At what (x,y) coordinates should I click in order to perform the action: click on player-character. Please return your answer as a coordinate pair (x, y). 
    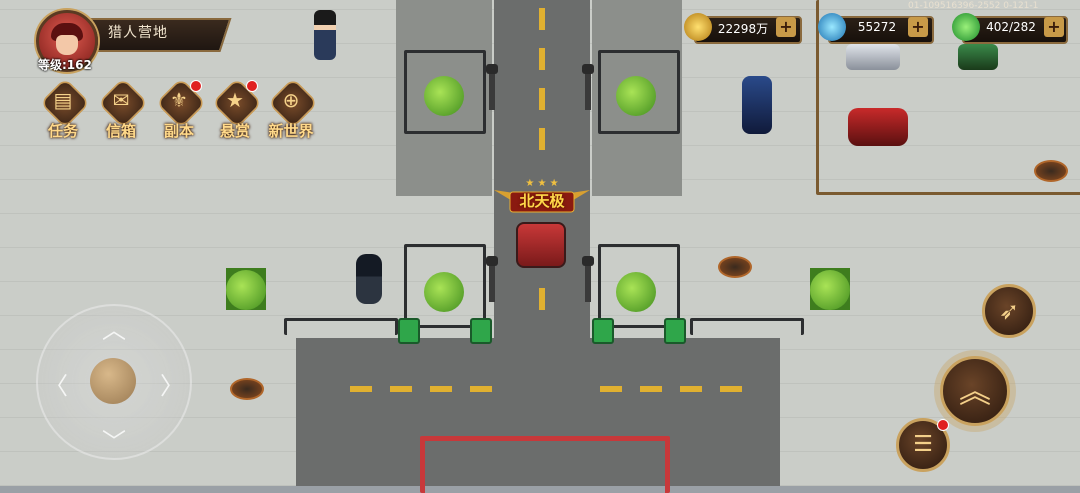
    Looking at the image, I should click on (369, 279).